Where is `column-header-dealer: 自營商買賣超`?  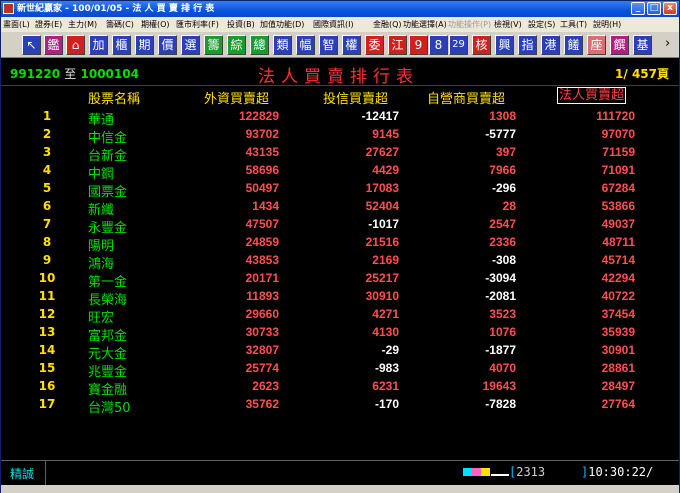 column-header-dealer: 自營商買賣超 is located at coordinates (466, 97).